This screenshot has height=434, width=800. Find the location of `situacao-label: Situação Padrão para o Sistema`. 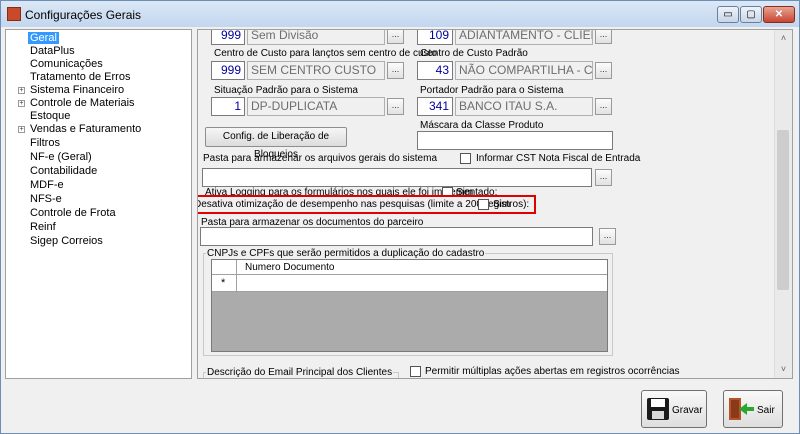

situacao-label: Situação Padrão para o Sistema is located at coordinates (286, 90).